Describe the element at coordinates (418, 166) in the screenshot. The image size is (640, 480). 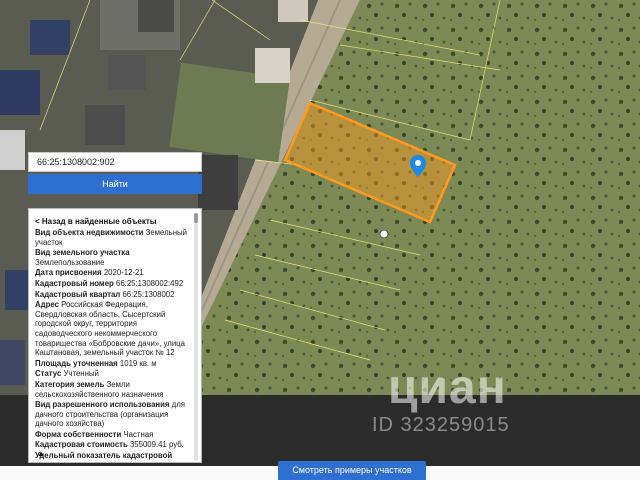
I see `map-pin-icon` at that location.